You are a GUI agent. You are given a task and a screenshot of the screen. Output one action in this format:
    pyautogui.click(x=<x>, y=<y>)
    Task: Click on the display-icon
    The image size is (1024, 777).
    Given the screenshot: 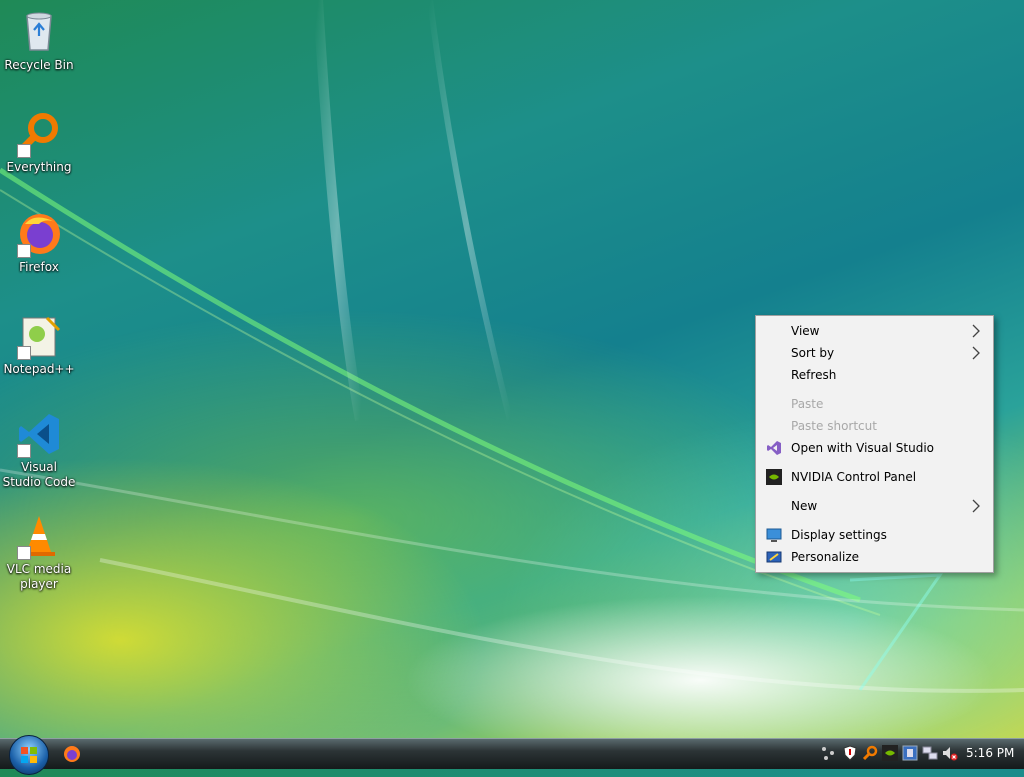 What is the action you would take?
    pyautogui.click(x=774, y=535)
    